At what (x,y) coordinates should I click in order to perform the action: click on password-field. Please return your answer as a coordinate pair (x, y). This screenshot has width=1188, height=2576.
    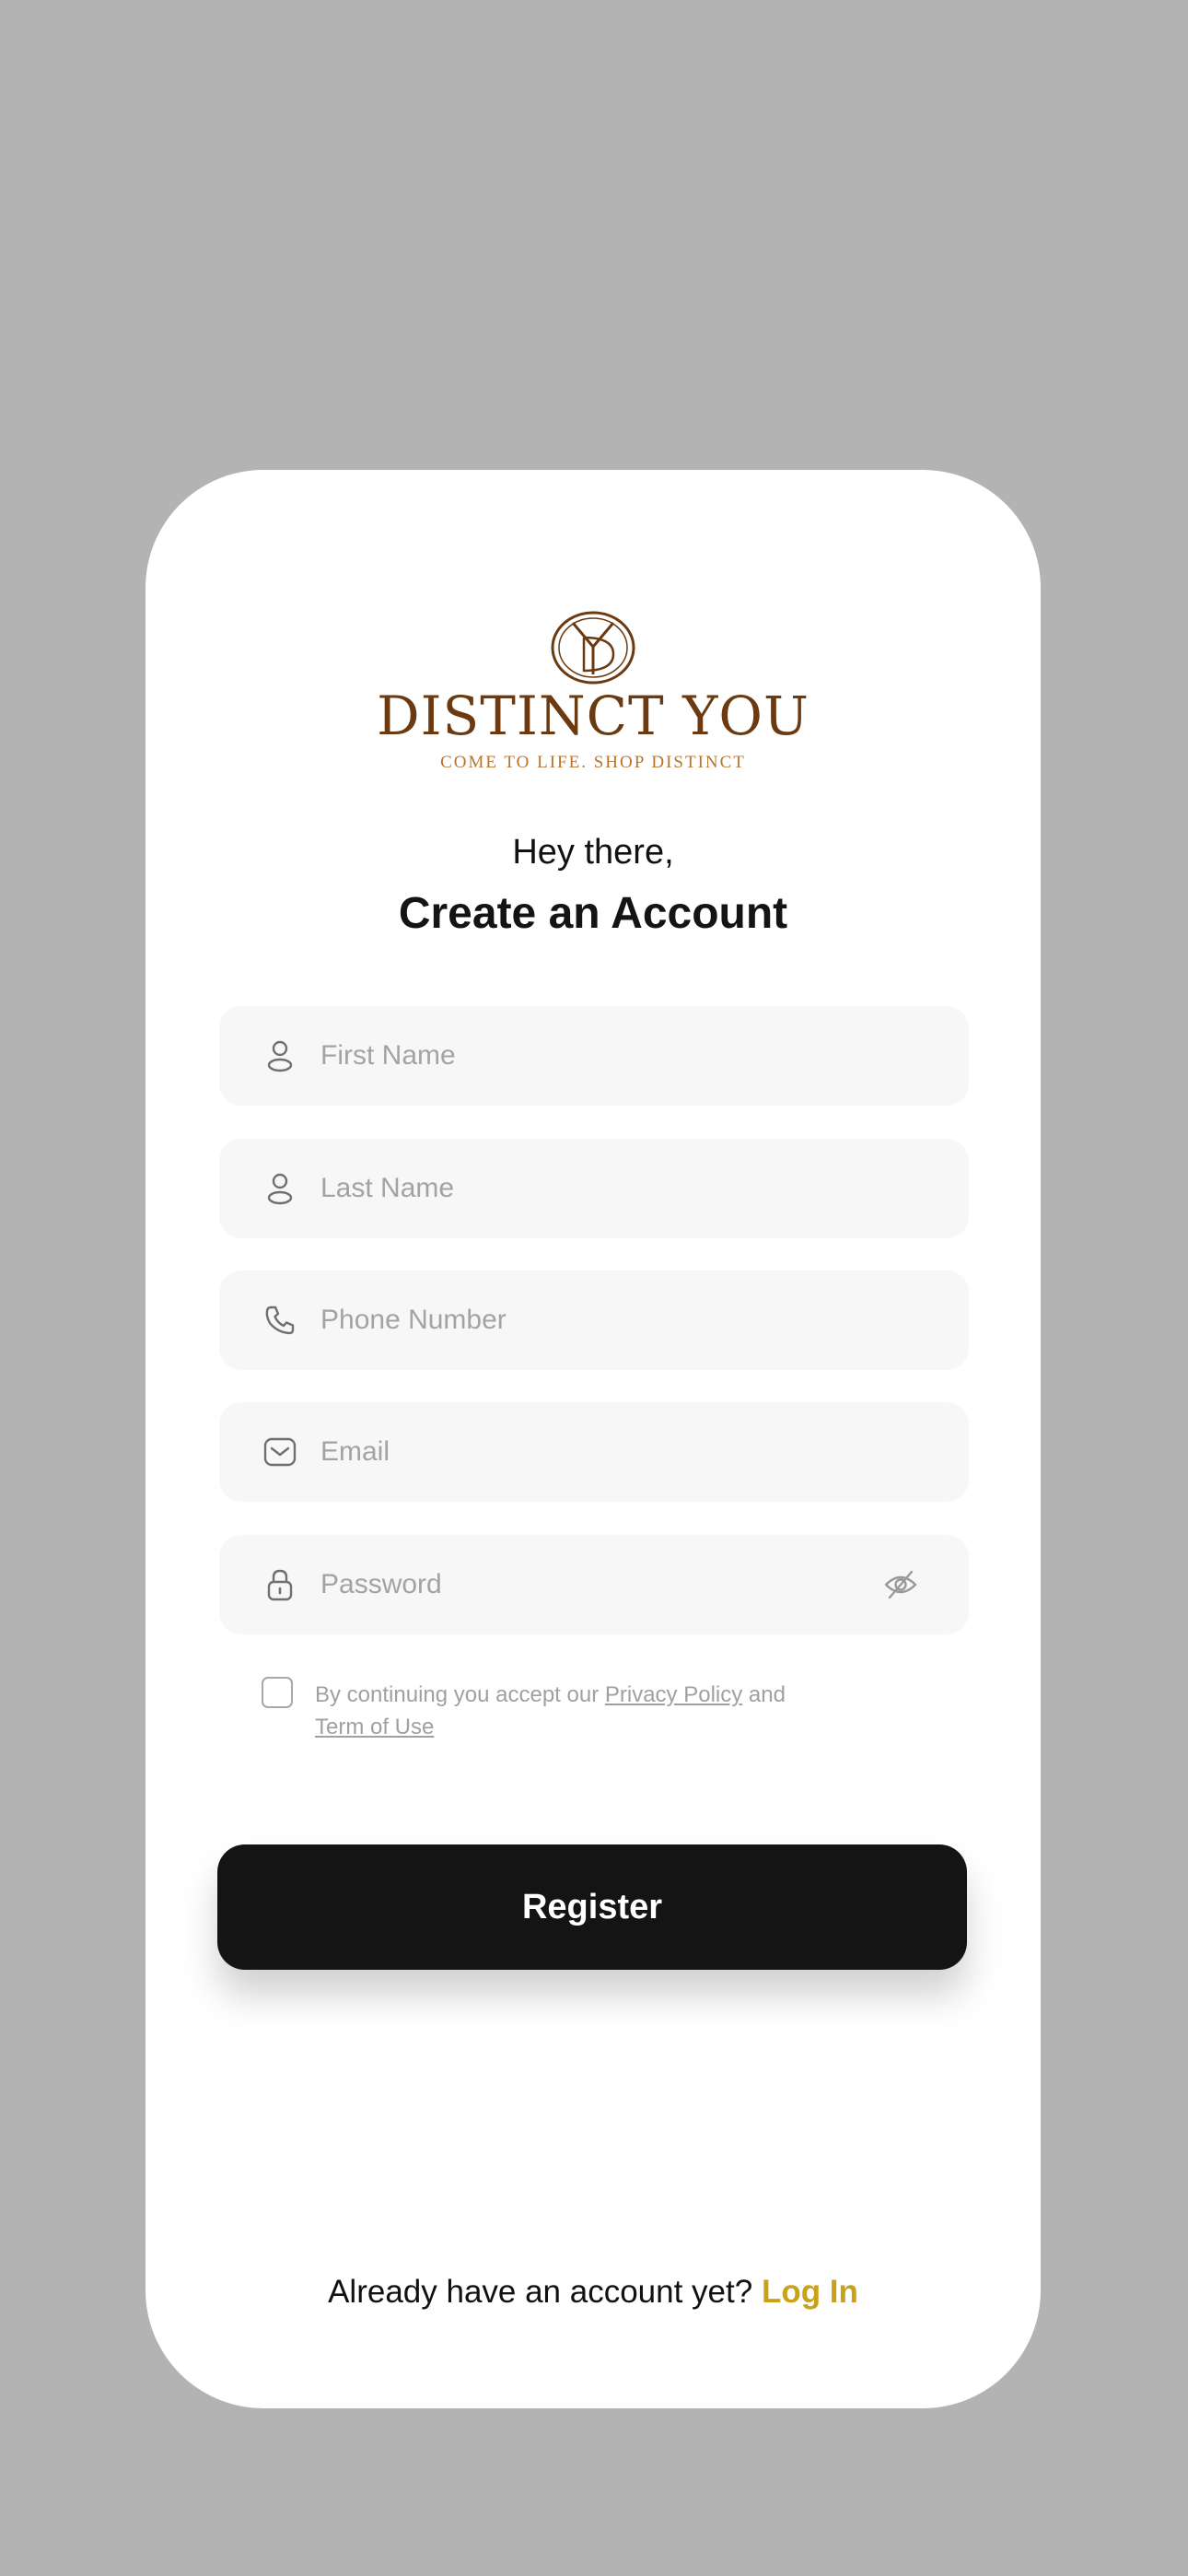
    Looking at the image, I should click on (594, 1584).